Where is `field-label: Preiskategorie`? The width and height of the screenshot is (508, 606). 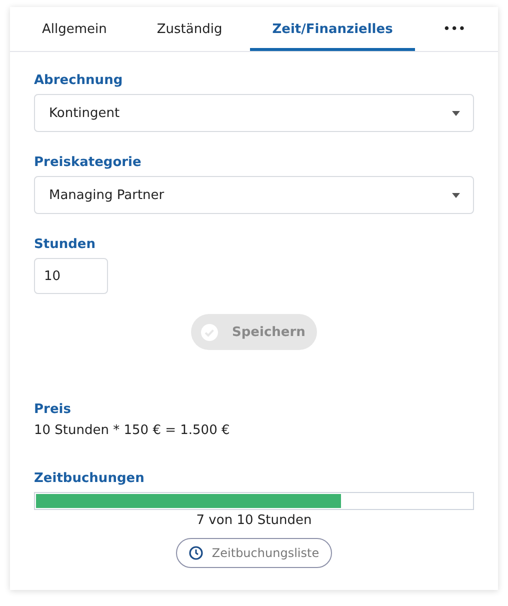 field-label: Preiskategorie is located at coordinates (88, 162).